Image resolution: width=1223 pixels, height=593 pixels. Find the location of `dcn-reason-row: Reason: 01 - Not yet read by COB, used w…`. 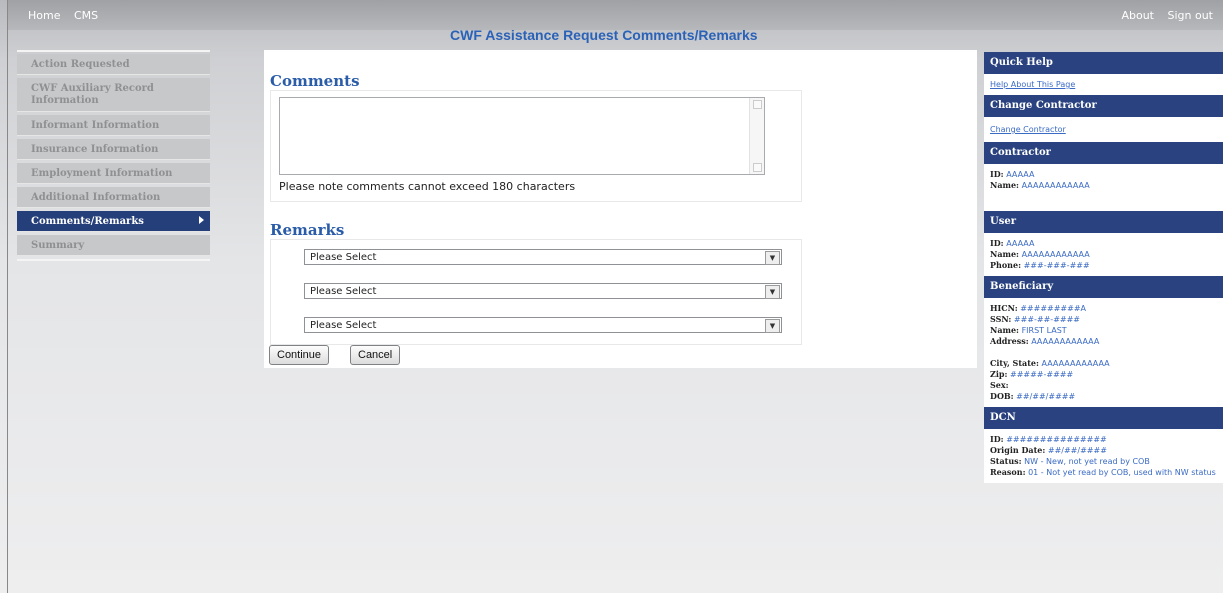

dcn-reason-row: Reason: 01 - Not yet read by COB, used w… is located at coordinates (1103, 472).